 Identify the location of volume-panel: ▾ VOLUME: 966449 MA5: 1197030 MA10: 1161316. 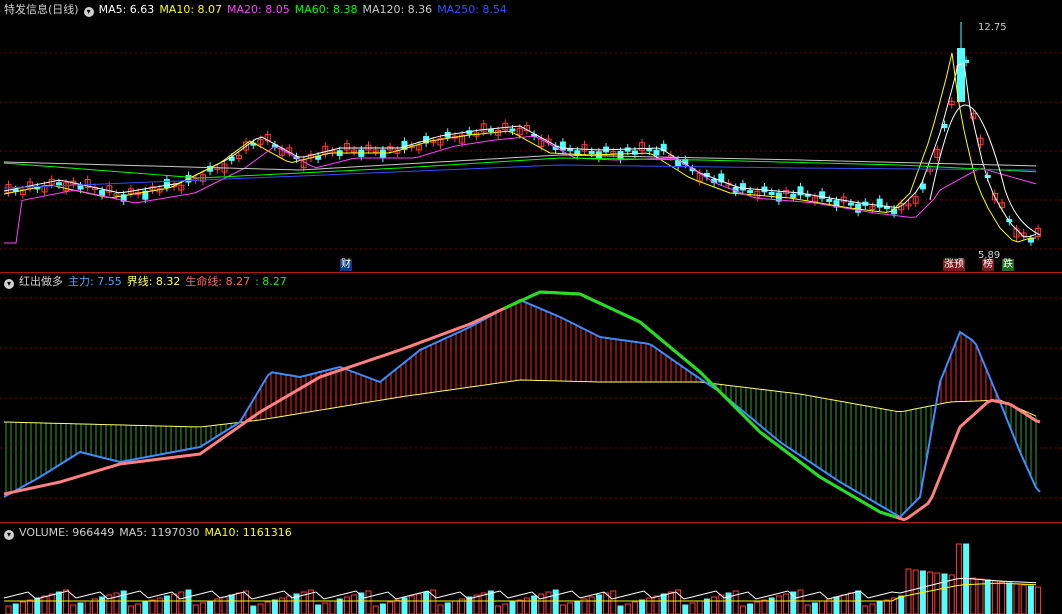
(531, 568).